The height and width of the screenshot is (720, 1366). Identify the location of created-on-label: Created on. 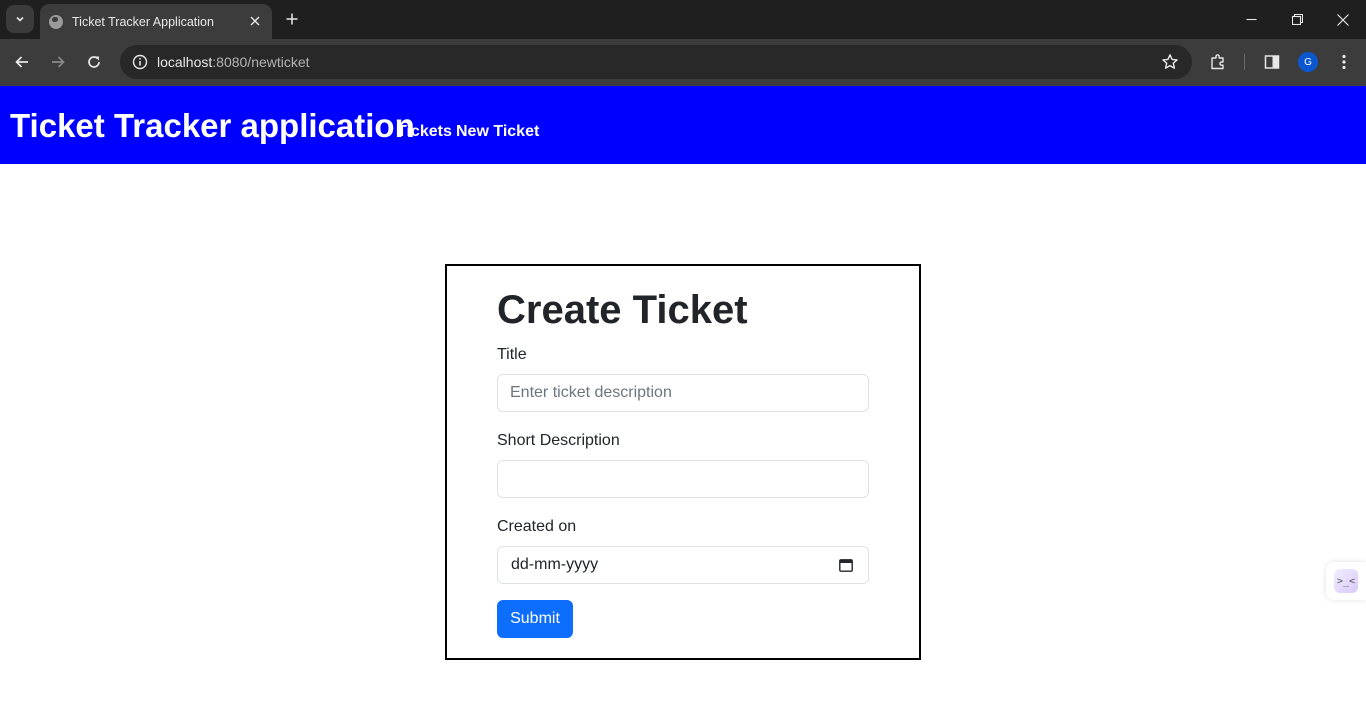
(537, 526).